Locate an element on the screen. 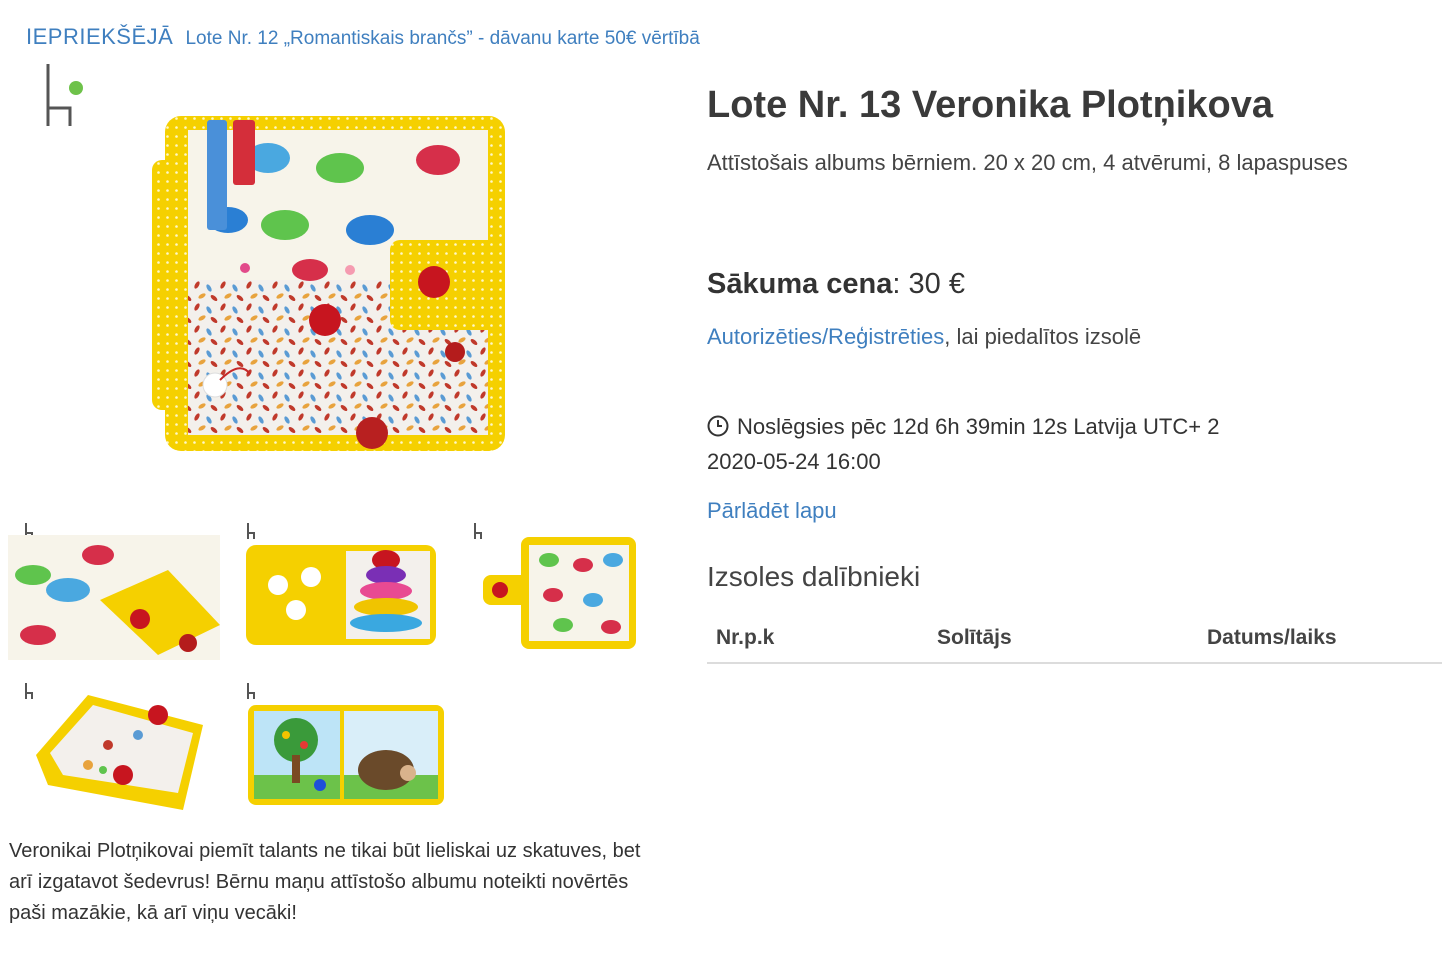 The height and width of the screenshot is (953, 1442). auth-suffix: , lai piedalītos izsolē is located at coordinates (1043, 336).